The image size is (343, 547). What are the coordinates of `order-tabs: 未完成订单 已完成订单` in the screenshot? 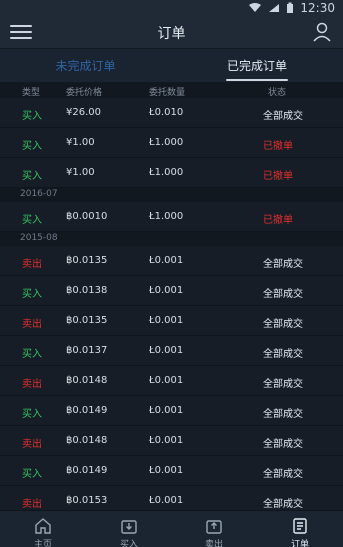 It's located at (171, 65).